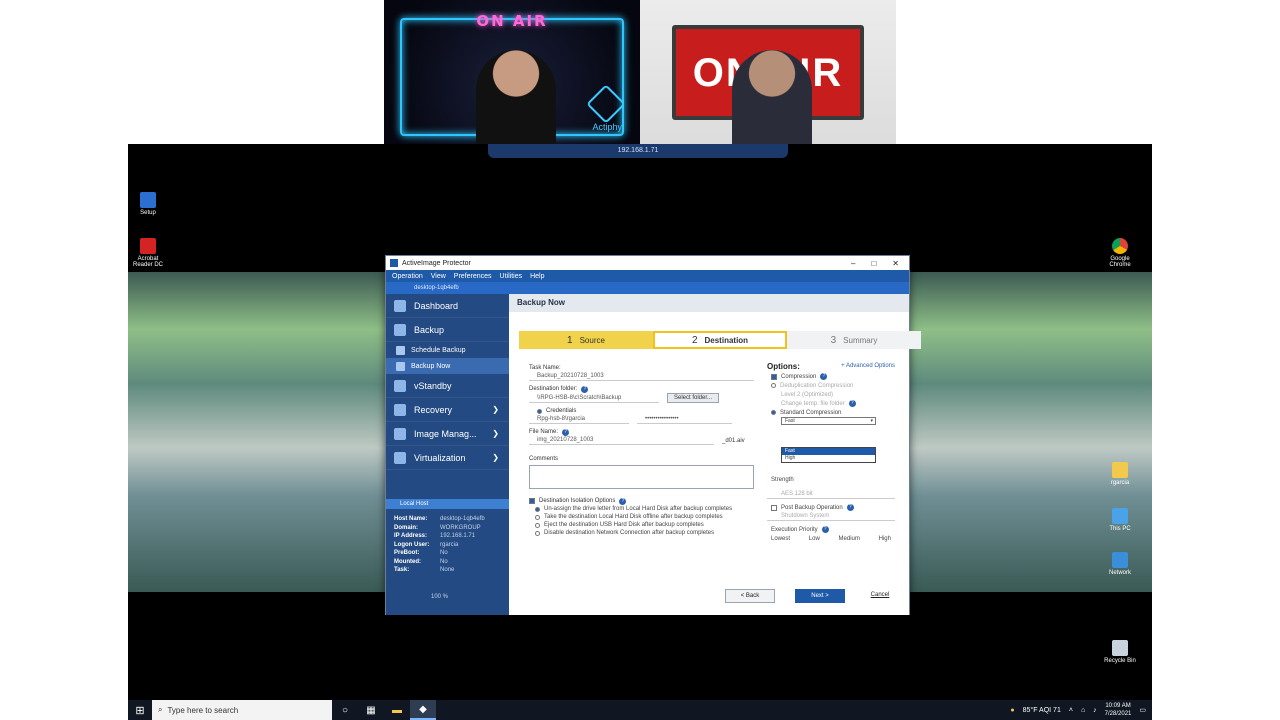 This screenshot has height=720, width=1280. Describe the element at coordinates (878, 263) in the screenshot. I see `window-controls: – □ ✕` at that location.